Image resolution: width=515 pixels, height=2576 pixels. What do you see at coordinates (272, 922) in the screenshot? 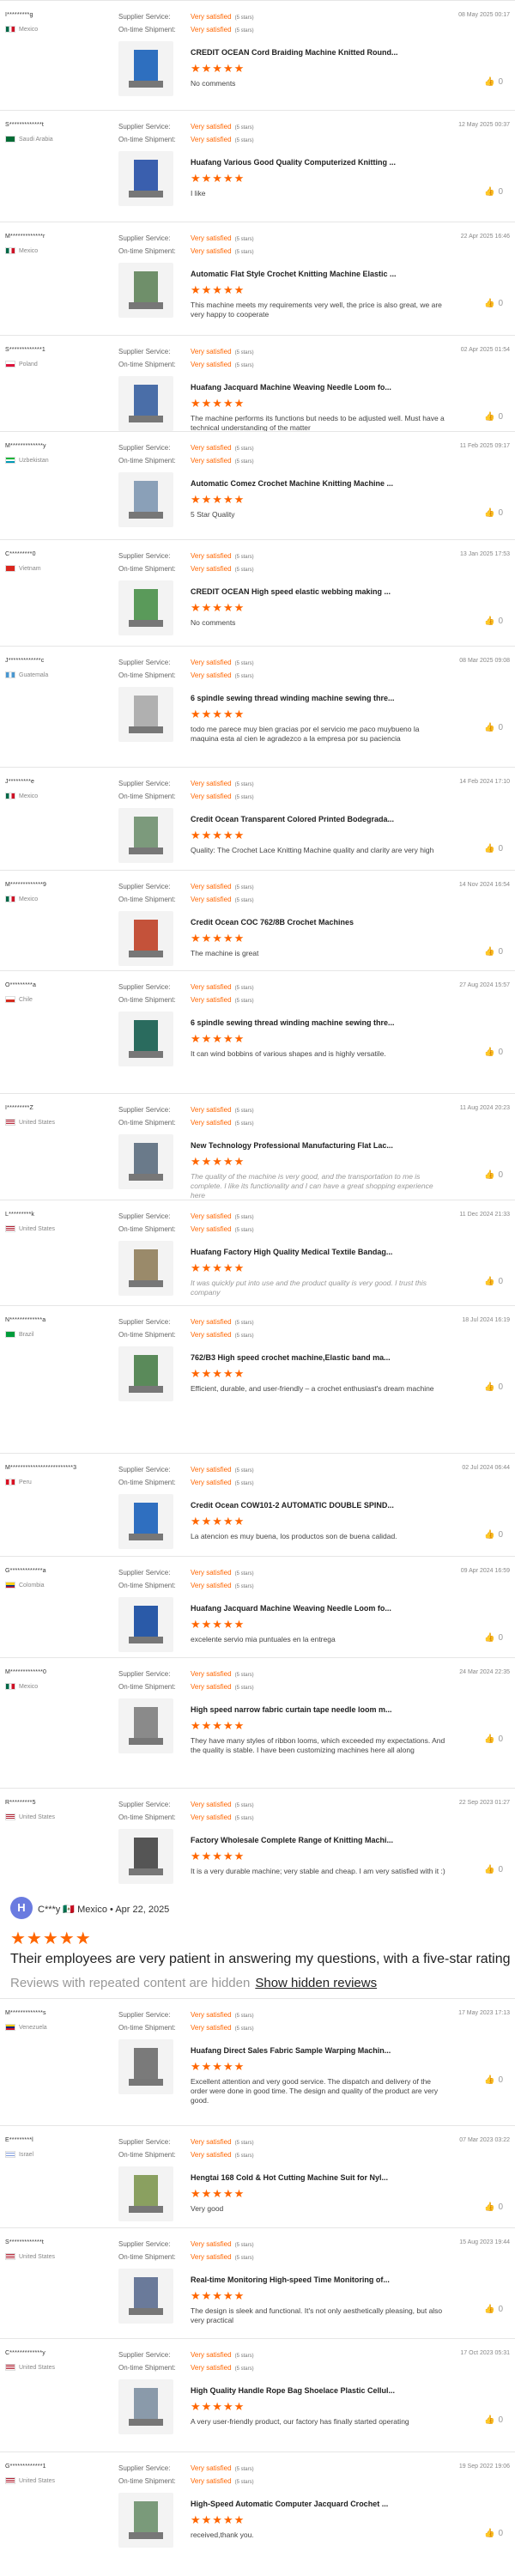
I see `product-title: Credit Ocean COC 762/8B Crochet Machines` at bounding box center [272, 922].